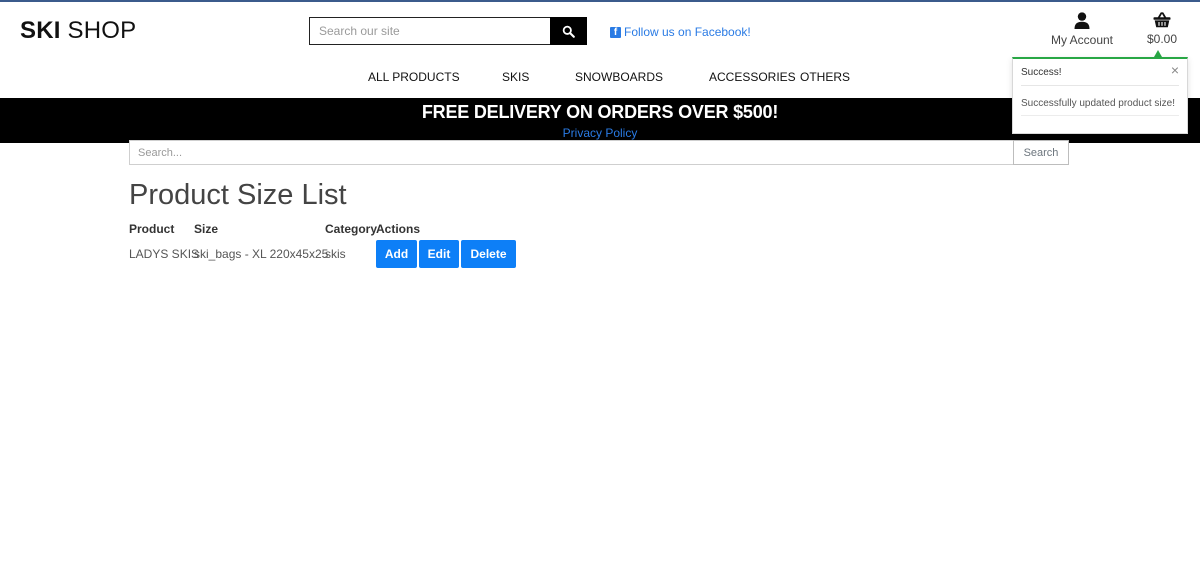 Image resolution: width=1200 pixels, height=566 pixels. I want to click on search-icon, so click(568, 31).